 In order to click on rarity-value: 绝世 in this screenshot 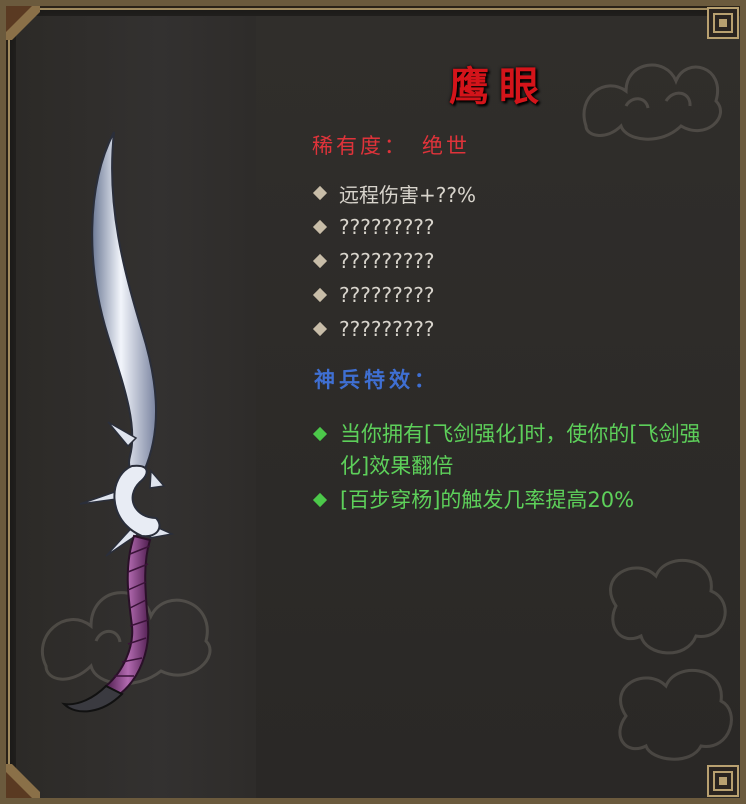, I will do `click(446, 146)`.